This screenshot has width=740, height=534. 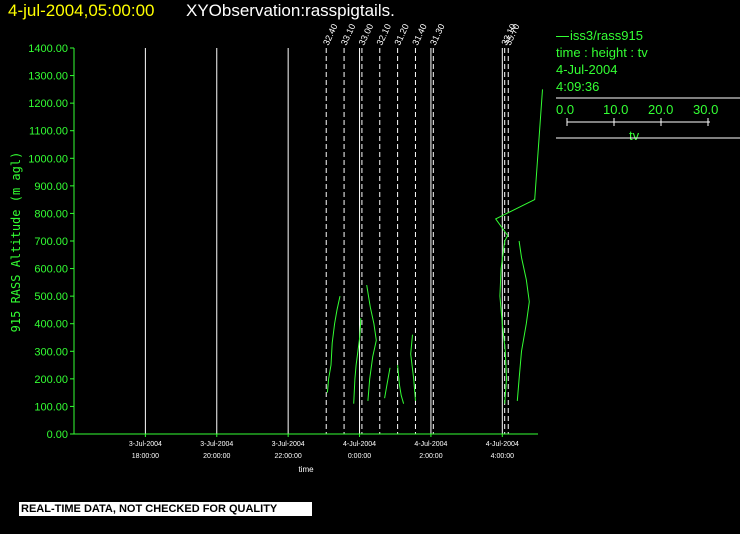 What do you see at coordinates (51, 297) in the screenshot?
I see `y-tick-label: 500.00` at bounding box center [51, 297].